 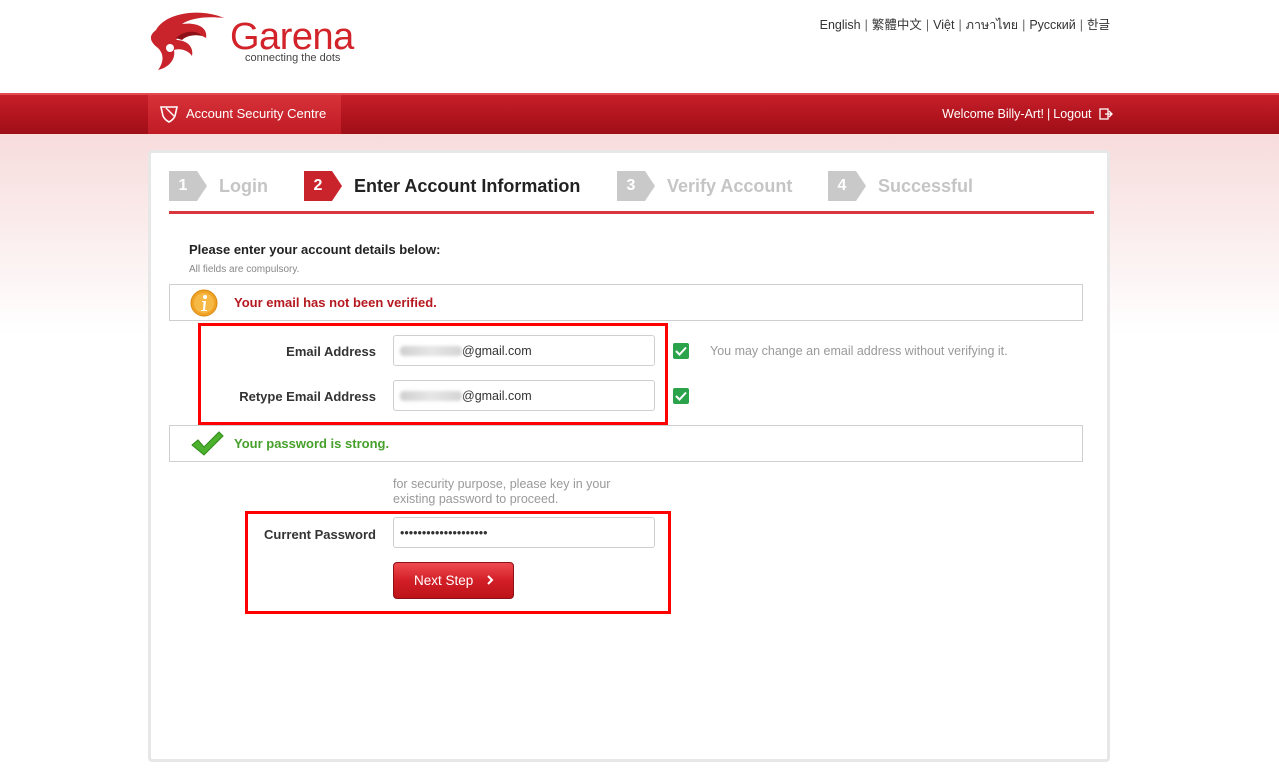 What do you see at coordinates (261, 41) in the screenshot?
I see `garena-logo: Garena connecting the dots` at bounding box center [261, 41].